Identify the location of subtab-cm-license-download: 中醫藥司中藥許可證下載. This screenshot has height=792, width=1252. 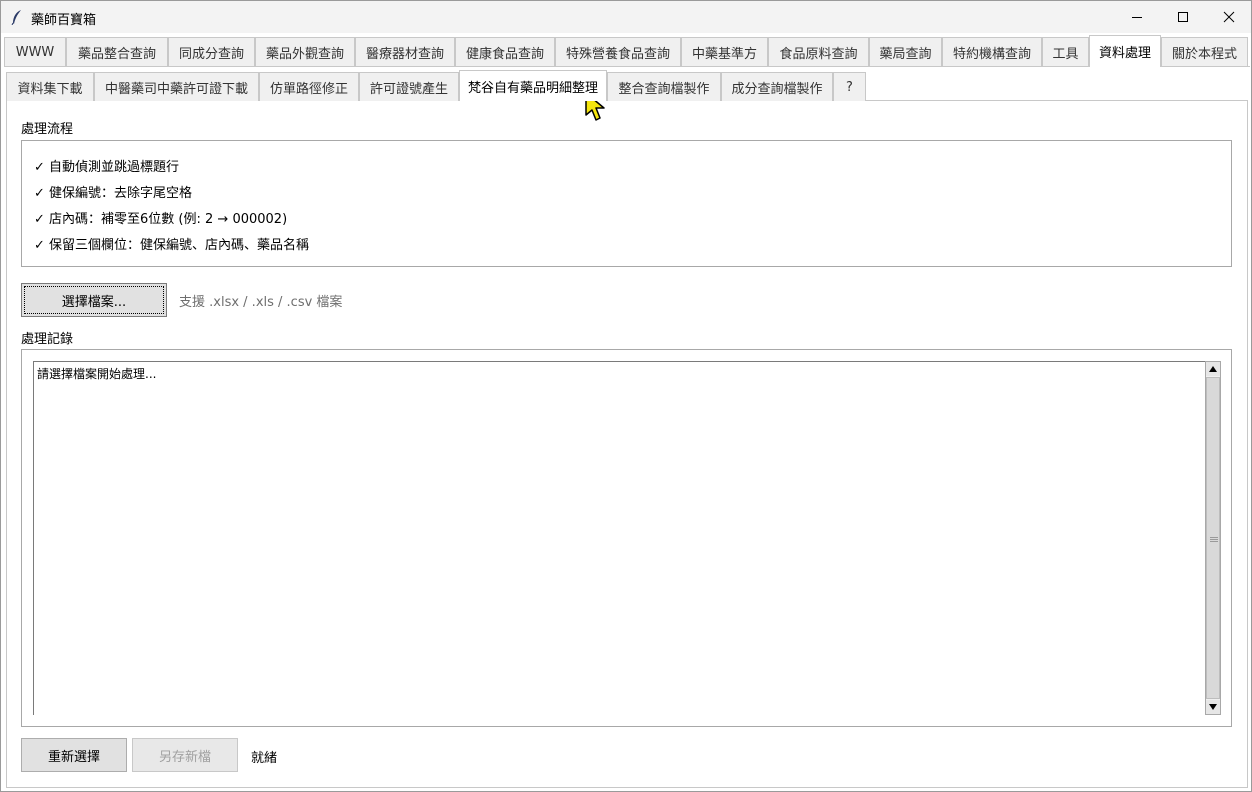
(176, 86).